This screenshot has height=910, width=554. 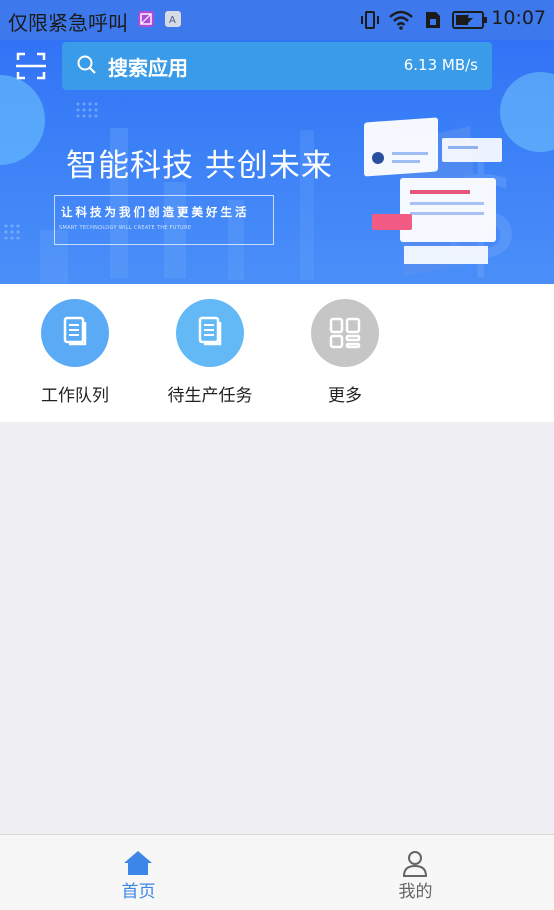 What do you see at coordinates (345, 333) in the screenshot?
I see `grid-icon` at bounding box center [345, 333].